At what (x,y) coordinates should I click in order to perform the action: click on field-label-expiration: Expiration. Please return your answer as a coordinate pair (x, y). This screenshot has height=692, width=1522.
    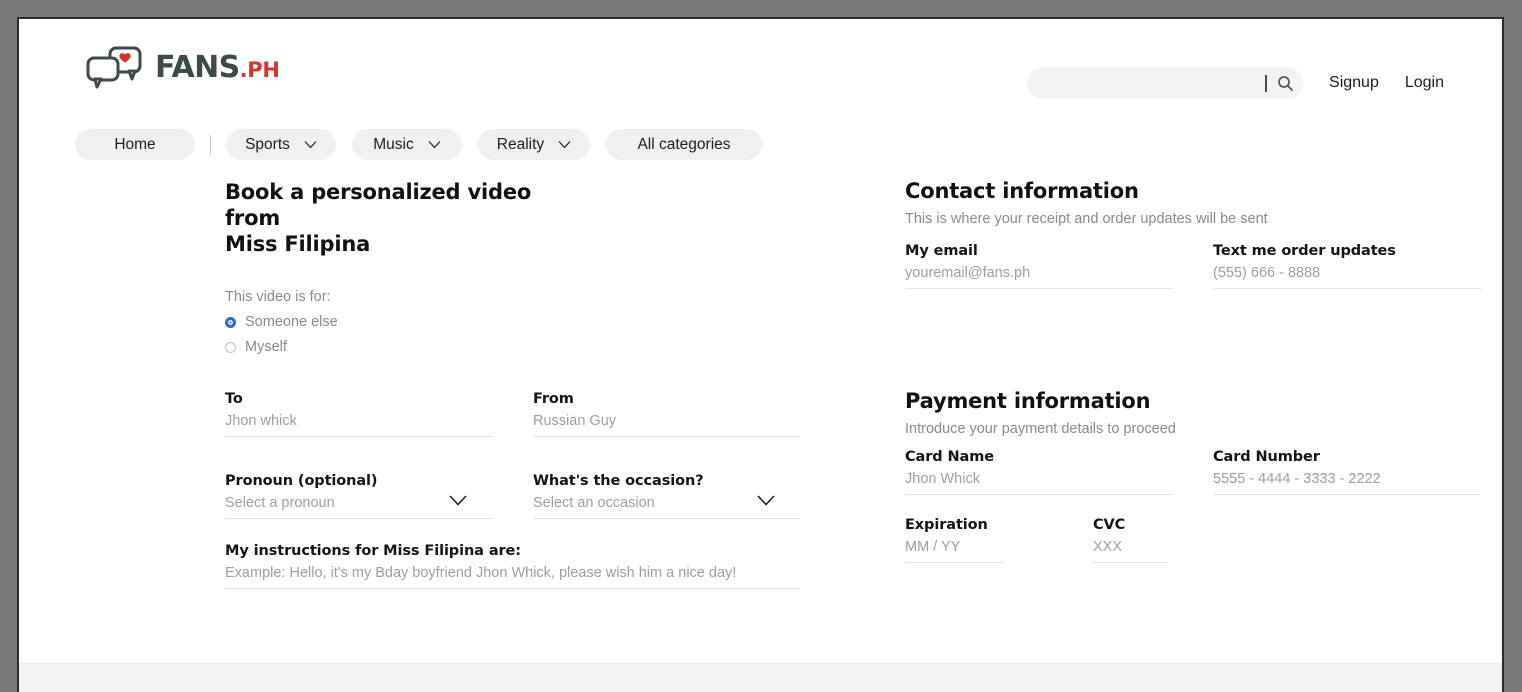
    Looking at the image, I should click on (946, 525).